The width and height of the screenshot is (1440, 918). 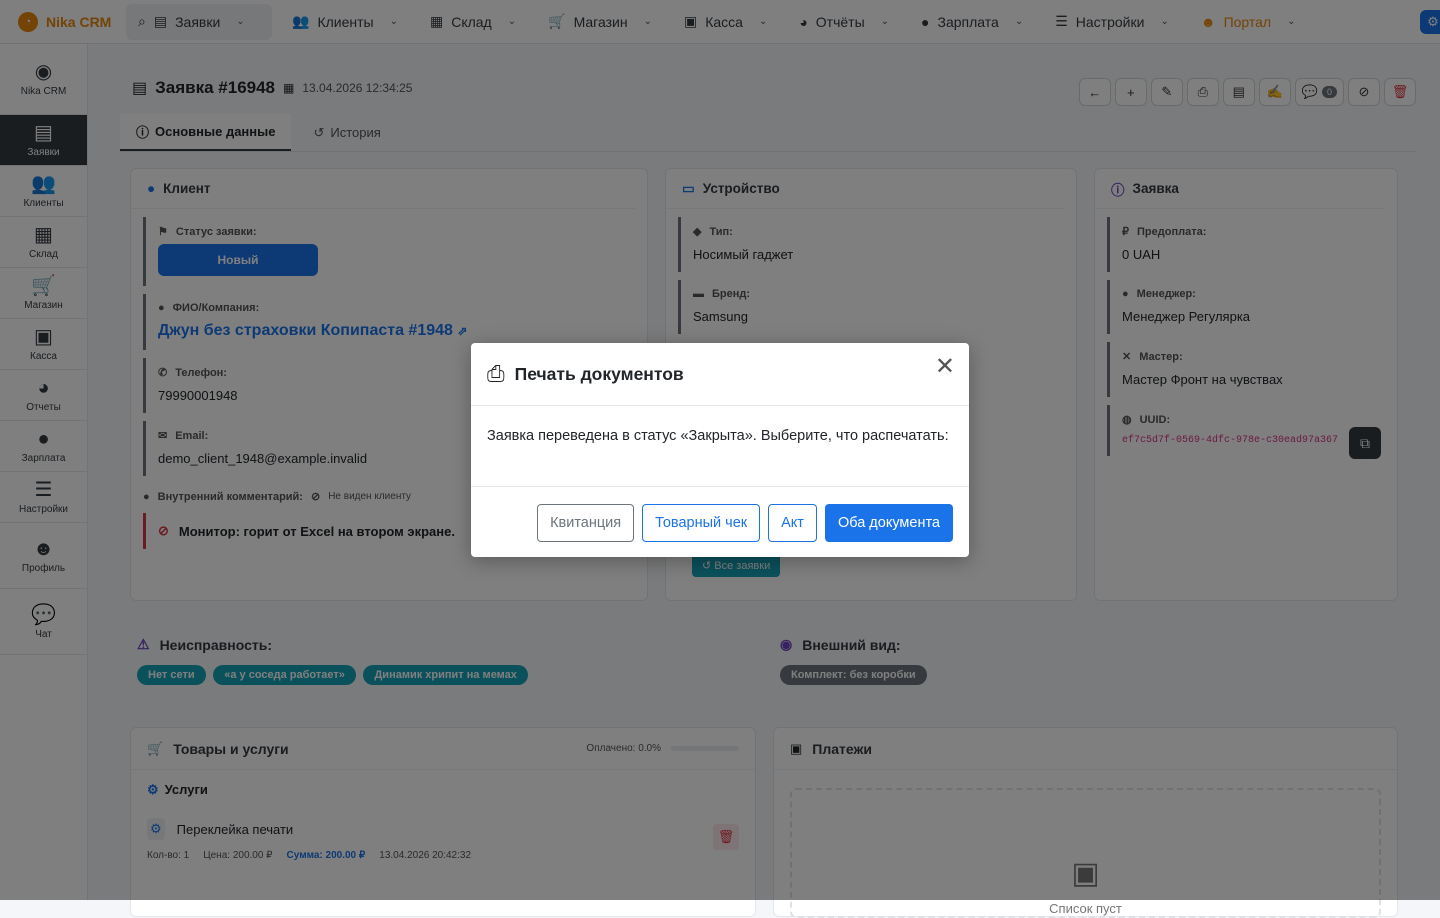 I want to click on modal-footer: Квитанция Товарный чек Акт Оба документа, so click(x=720, y=523).